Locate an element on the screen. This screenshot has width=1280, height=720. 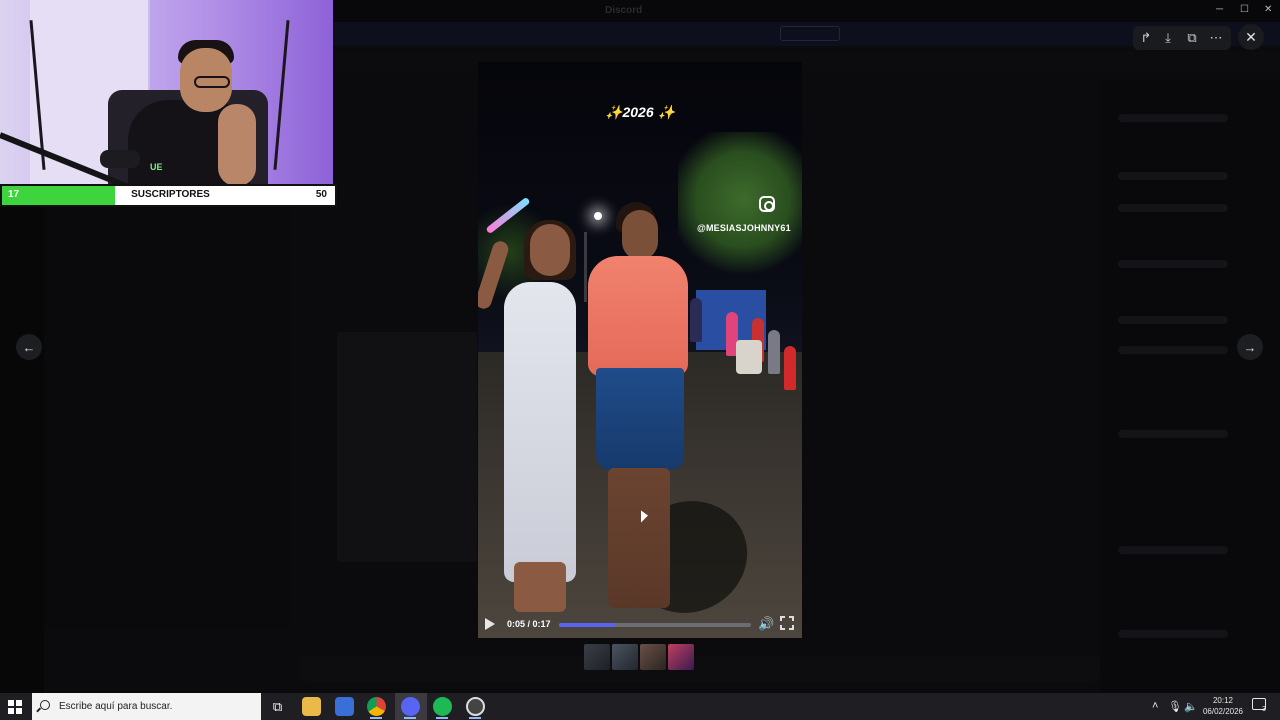
dimmed-channel-list is located at coordinates (167, 417).